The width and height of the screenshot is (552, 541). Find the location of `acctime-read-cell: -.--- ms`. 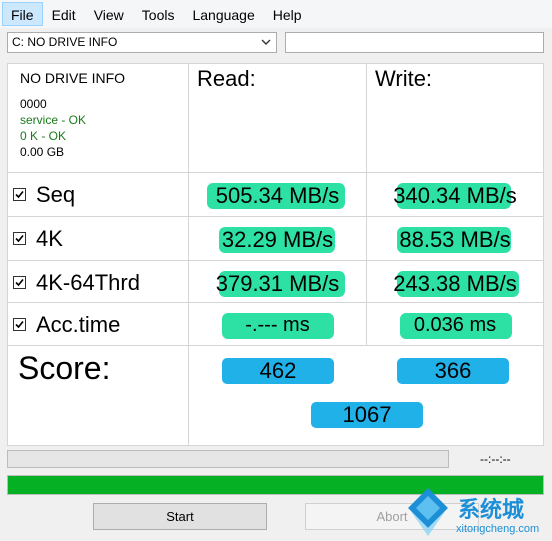

acctime-read-cell: -.--- ms is located at coordinates (277, 324).